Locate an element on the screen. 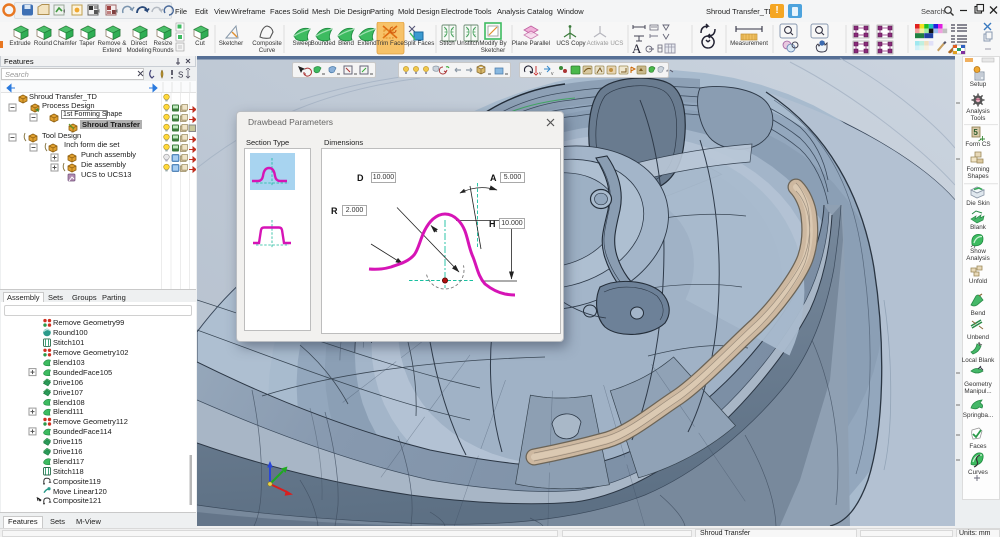 This screenshot has width=1000, height=537. svg-text: 5 is located at coordinates (975, 132).